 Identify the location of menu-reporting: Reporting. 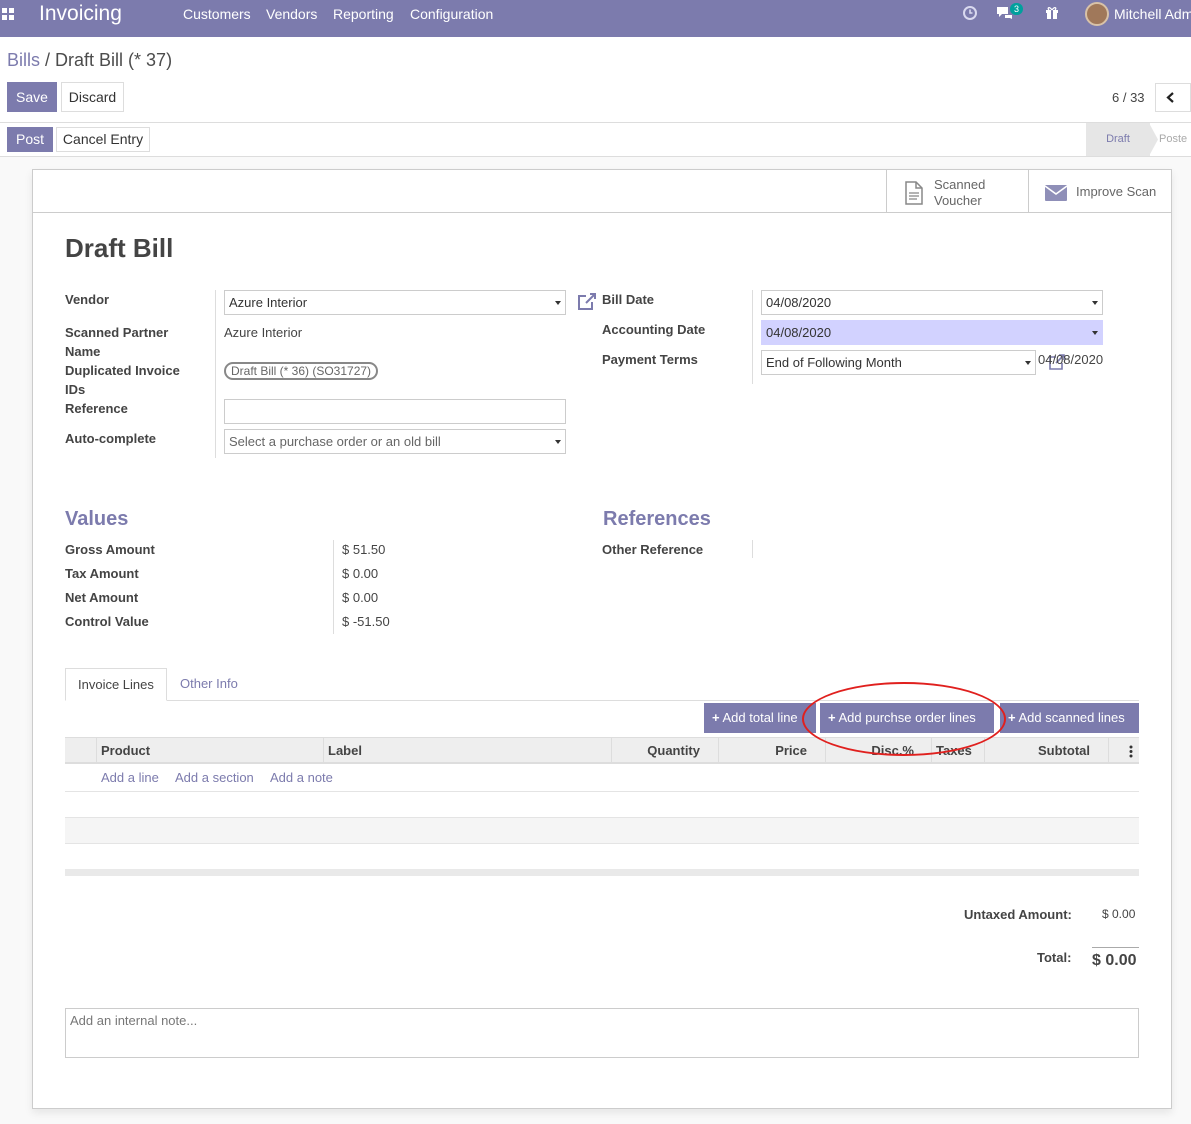
(363, 14).